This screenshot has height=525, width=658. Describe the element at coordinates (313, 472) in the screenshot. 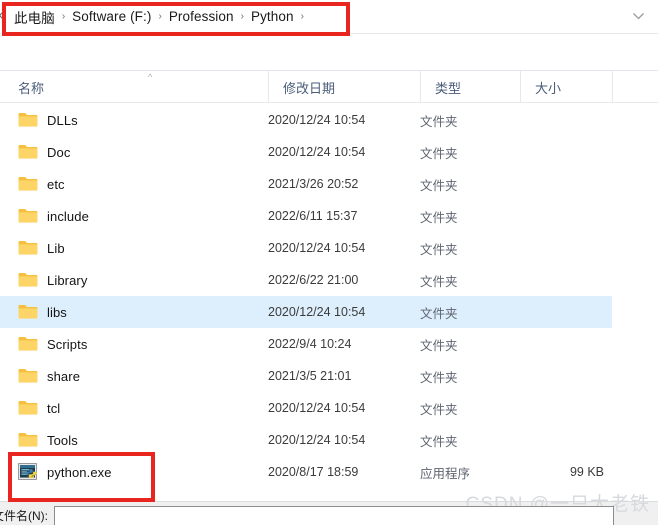

I see `file-date-cell: 2020/8/17 18:59` at that location.